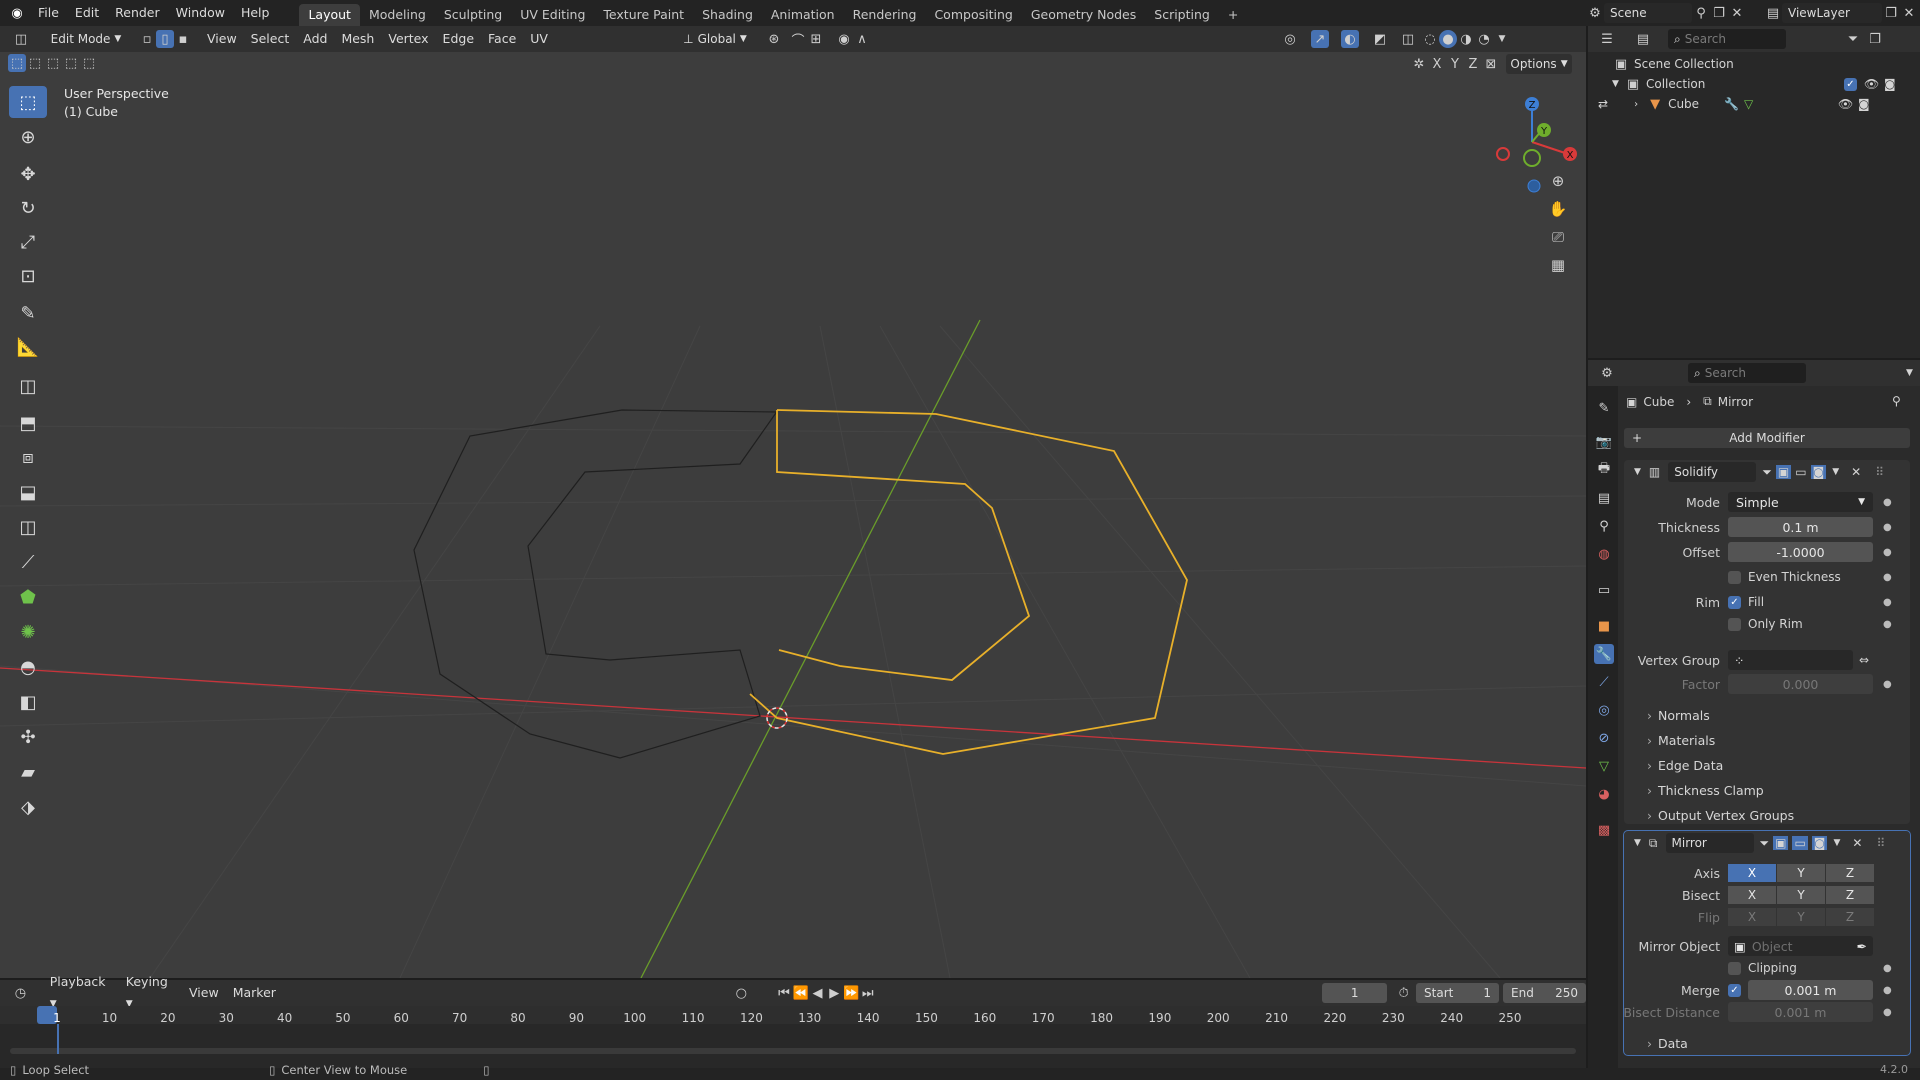  What do you see at coordinates (1734, 624) in the screenshot?
I see `only-rim-checkbox` at bounding box center [1734, 624].